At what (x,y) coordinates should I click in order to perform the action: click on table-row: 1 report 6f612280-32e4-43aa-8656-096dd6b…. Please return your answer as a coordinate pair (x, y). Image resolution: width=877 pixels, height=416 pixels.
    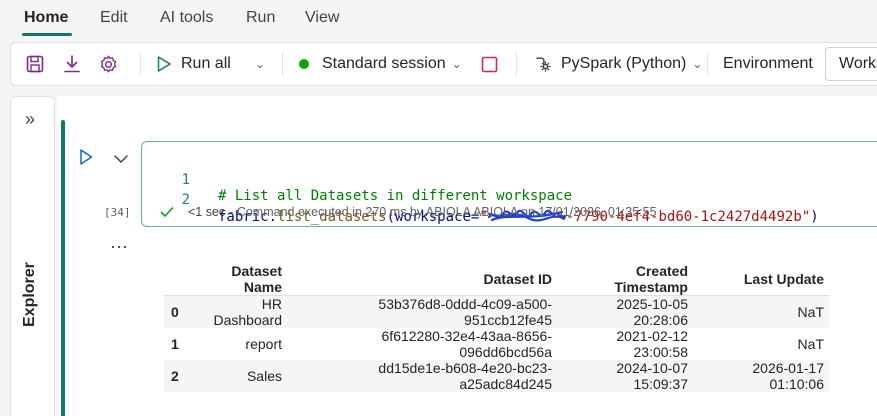
    Looking at the image, I should click on (497, 344).